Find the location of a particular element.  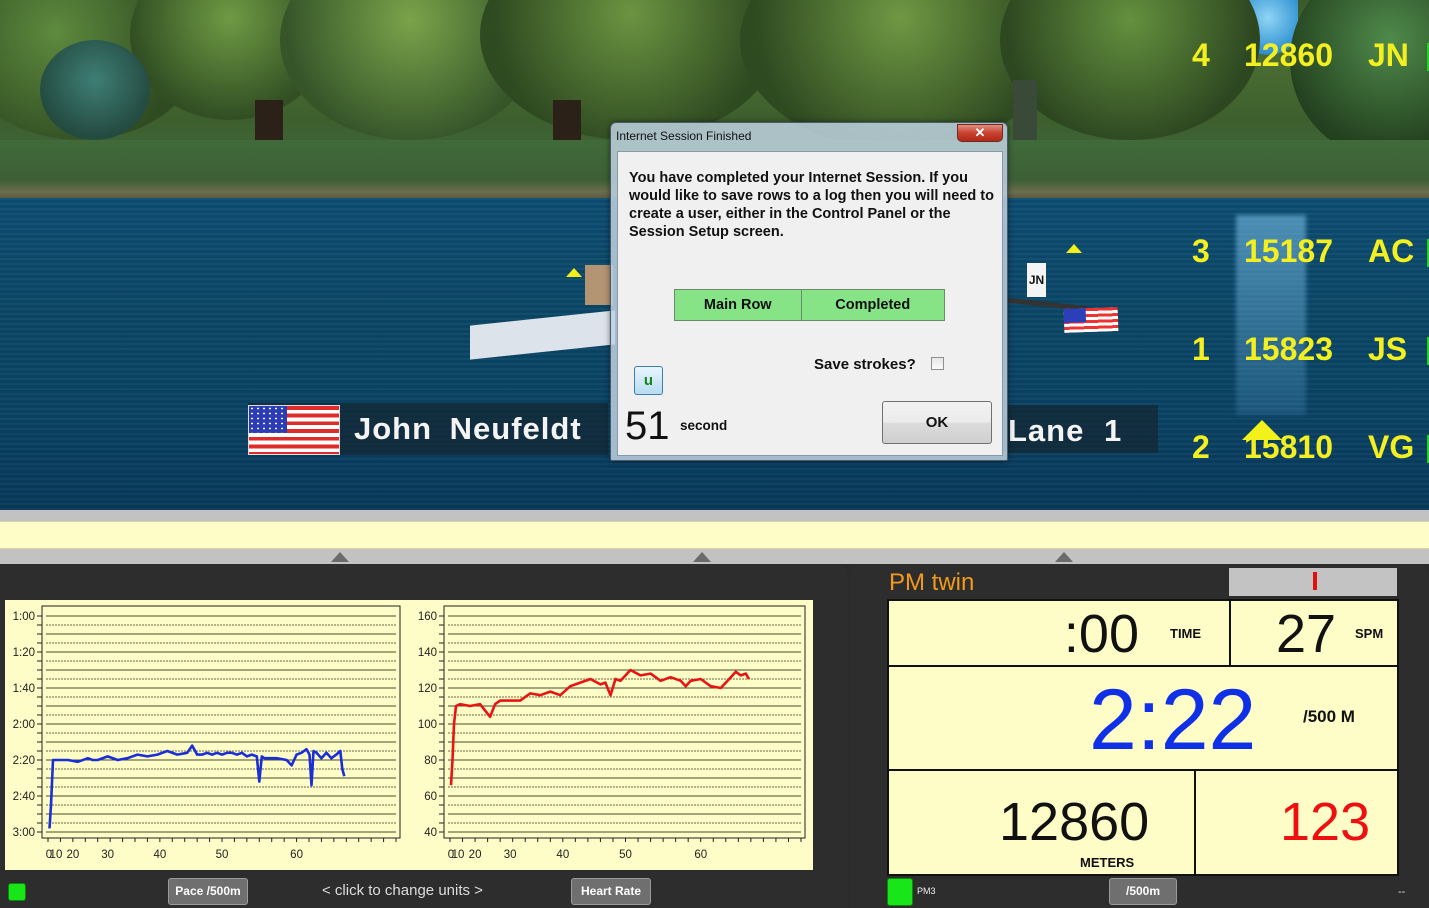

status-led-icon is located at coordinates (17, 892).